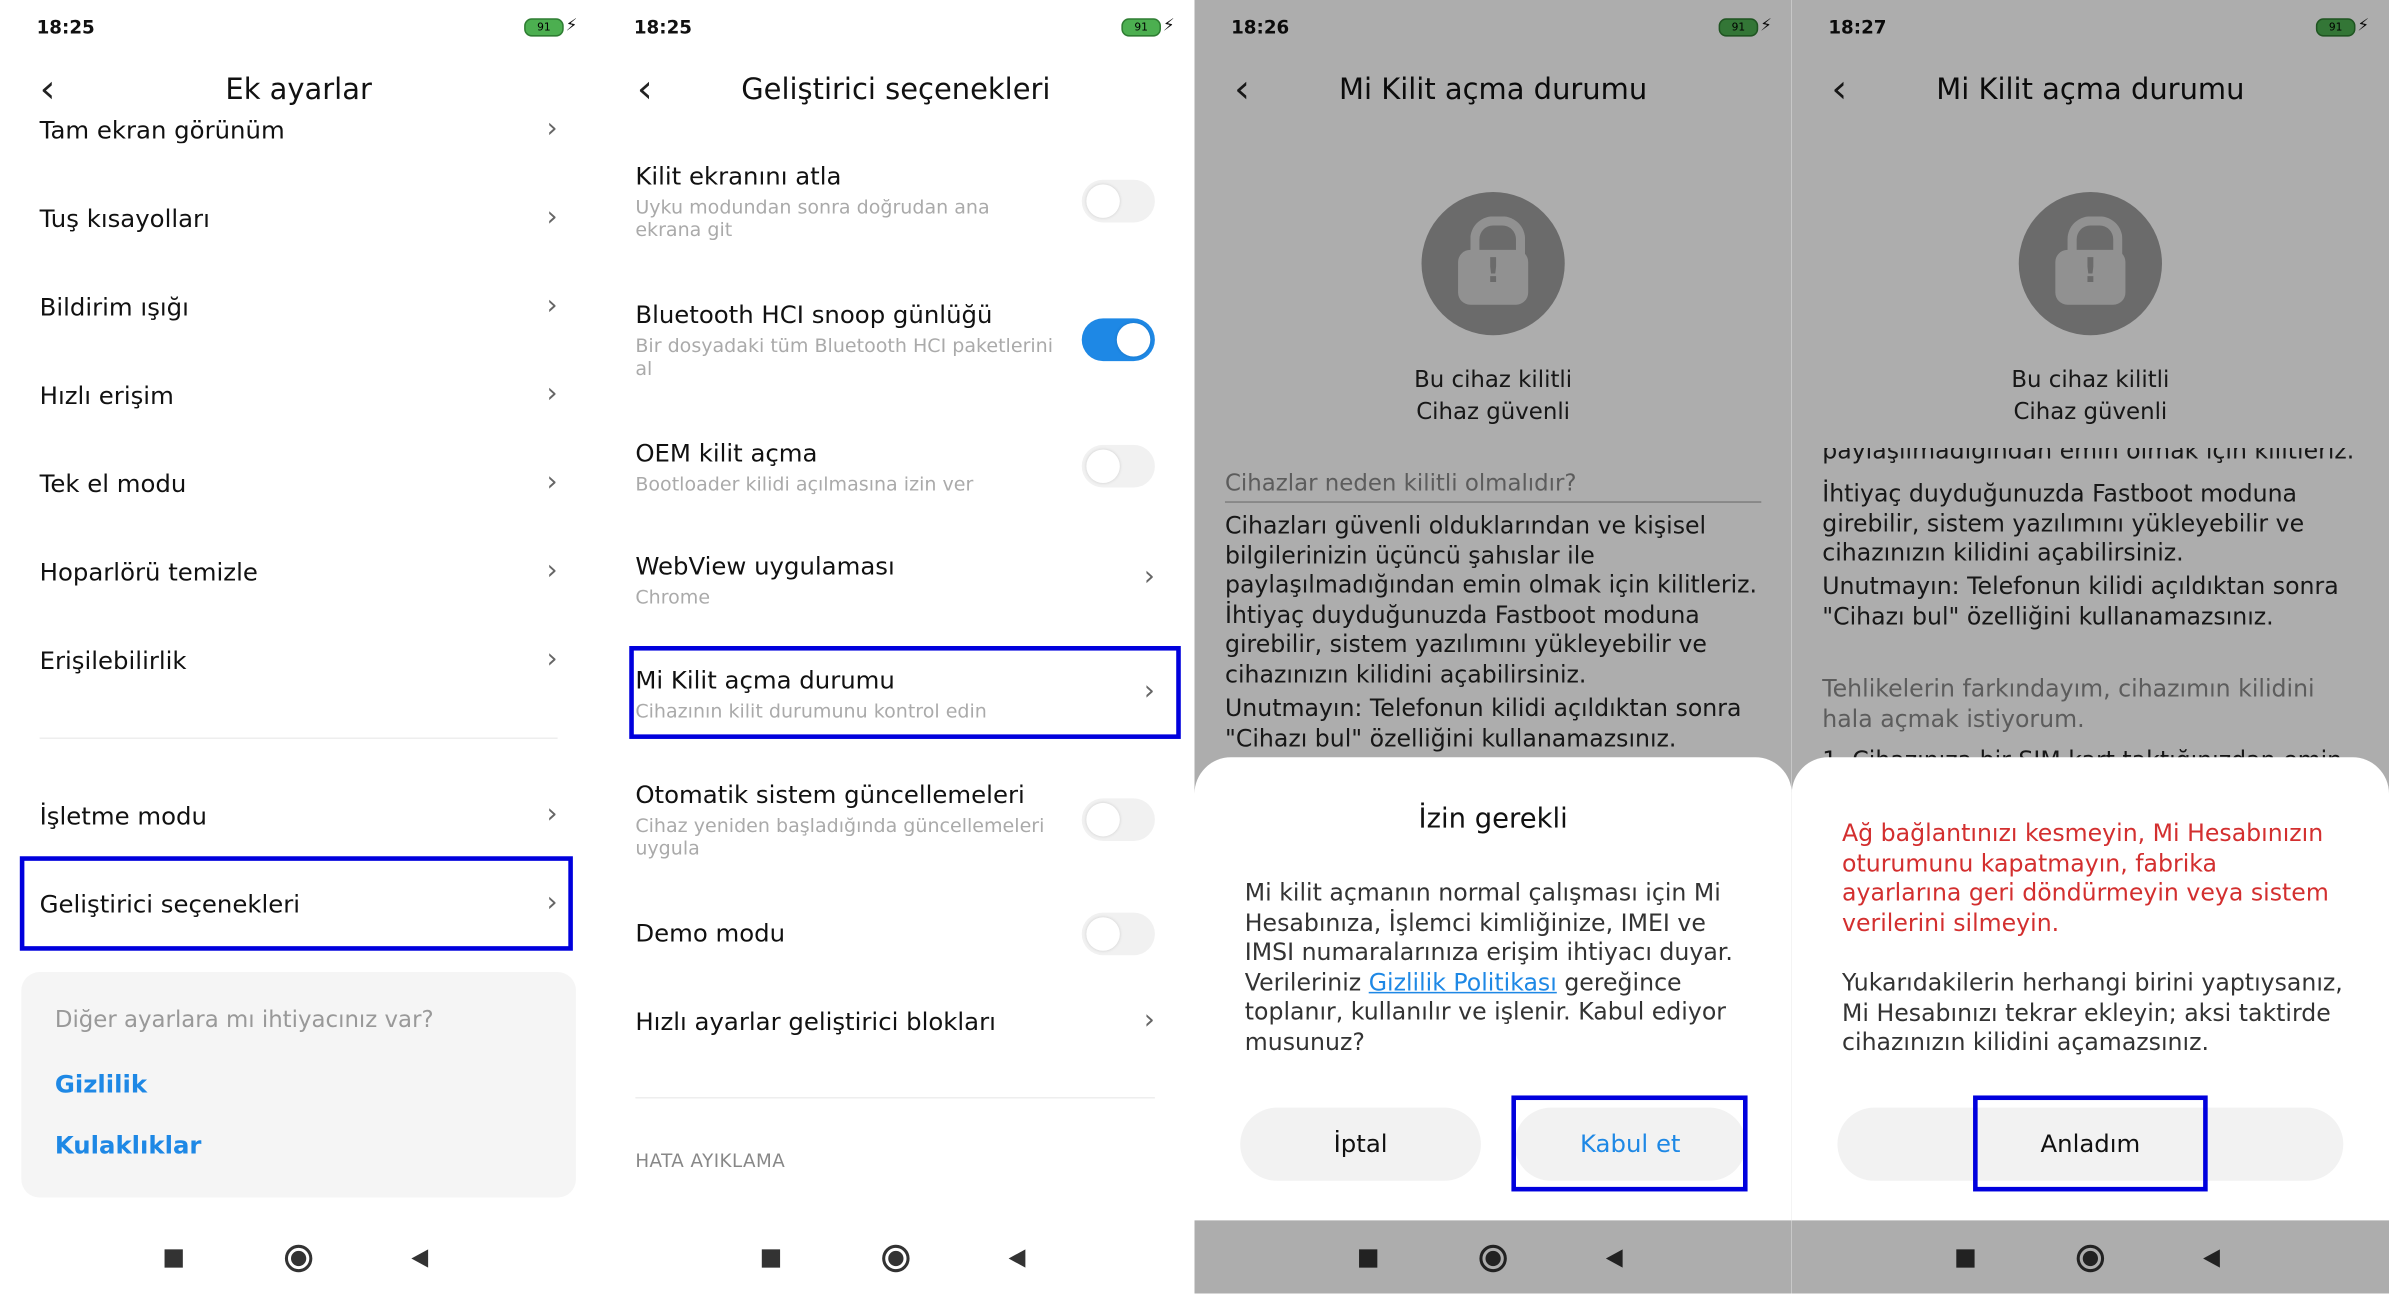  Describe the element at coordinates (162, 129) in the screenshot. I see `list-item-label: Tam ekran görünüm` at that location.